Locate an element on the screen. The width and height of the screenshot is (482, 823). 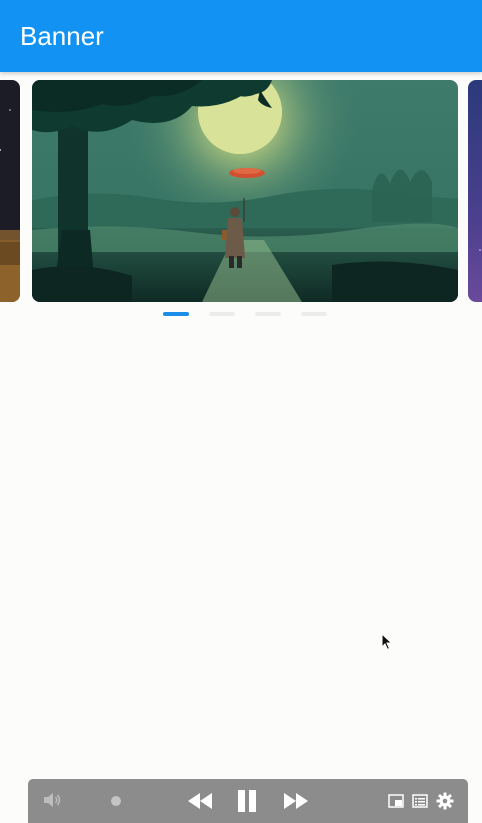
fast-forward-icon is located at coordinates (295, 801).